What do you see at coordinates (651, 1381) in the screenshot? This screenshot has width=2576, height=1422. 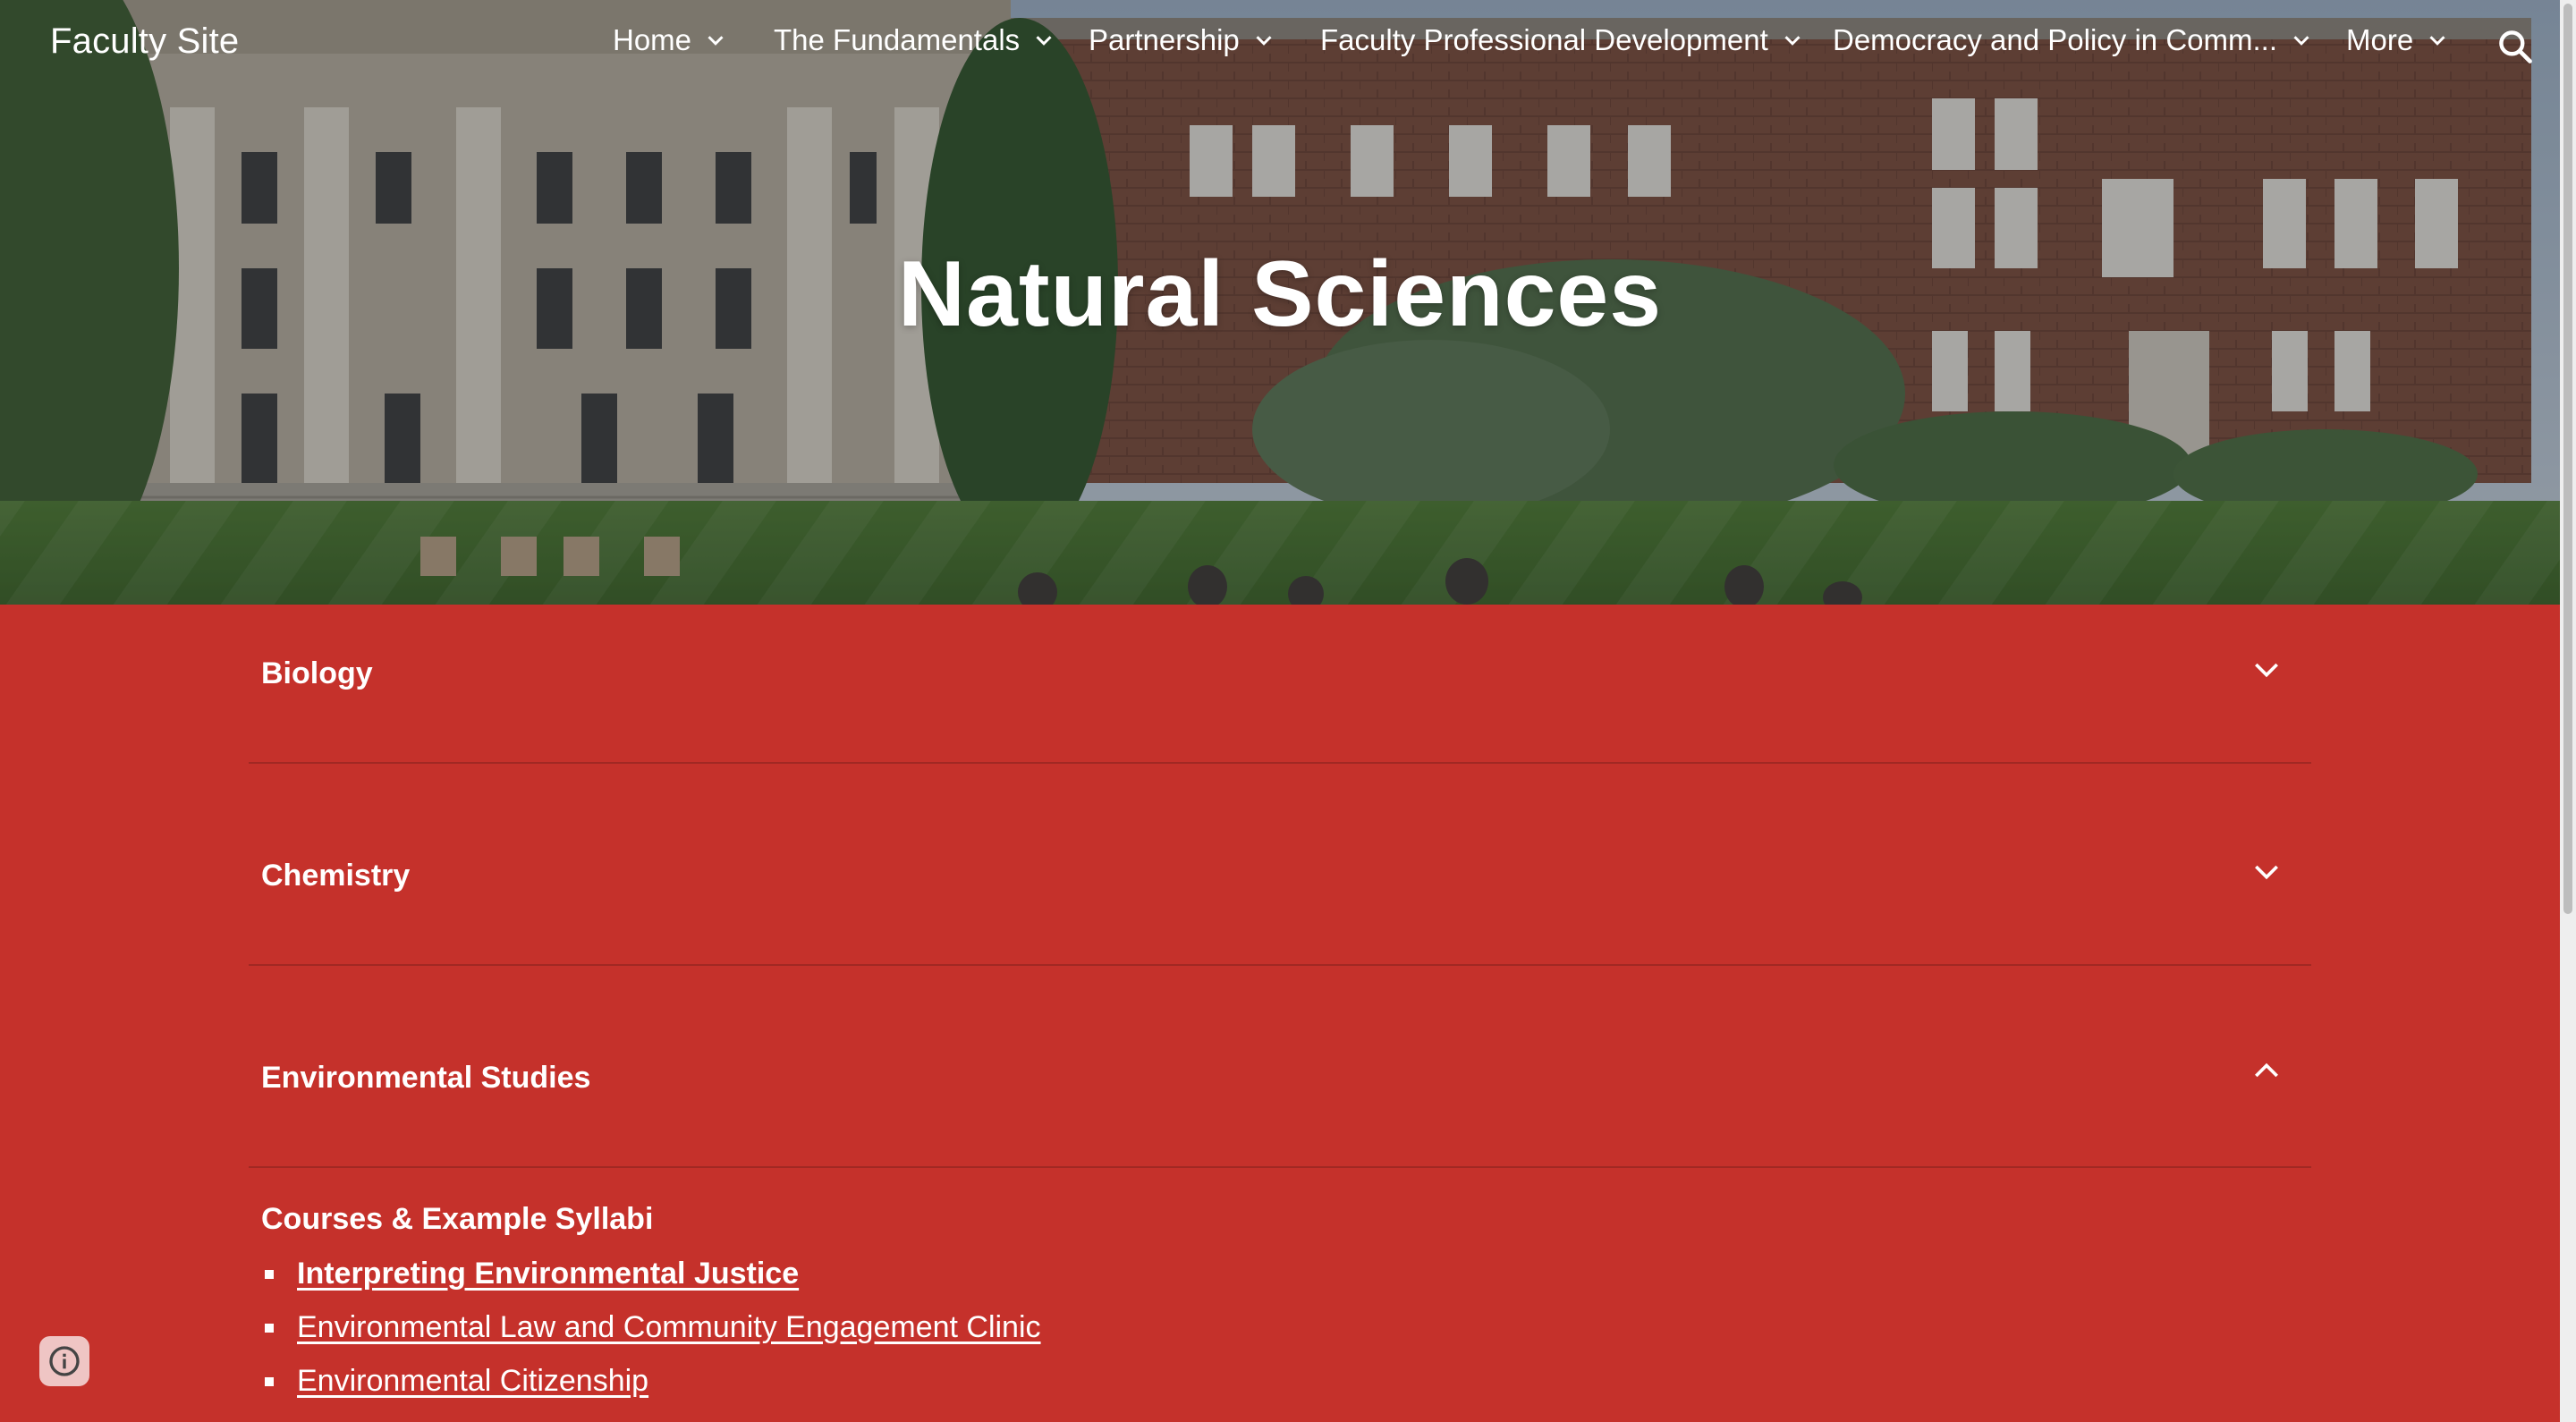 I see `list-item: Environmental Citizenship` at bounding box center [651, 1381].